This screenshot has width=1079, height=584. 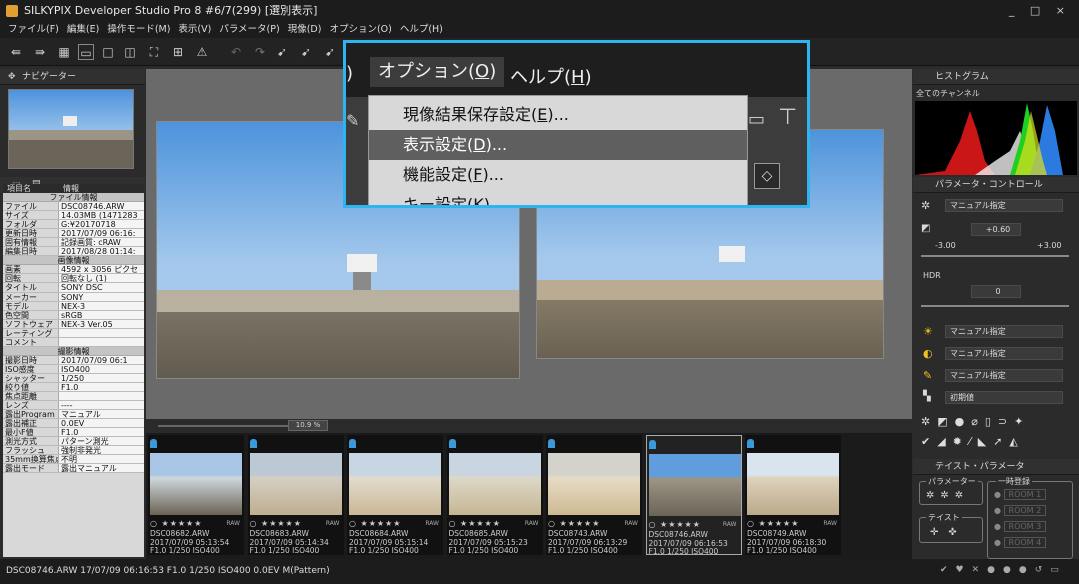 What do you see at coordinates (1004, 397) in the screenshot?
I see `noise-select: 初期値` at bounding box center [1004, 397].